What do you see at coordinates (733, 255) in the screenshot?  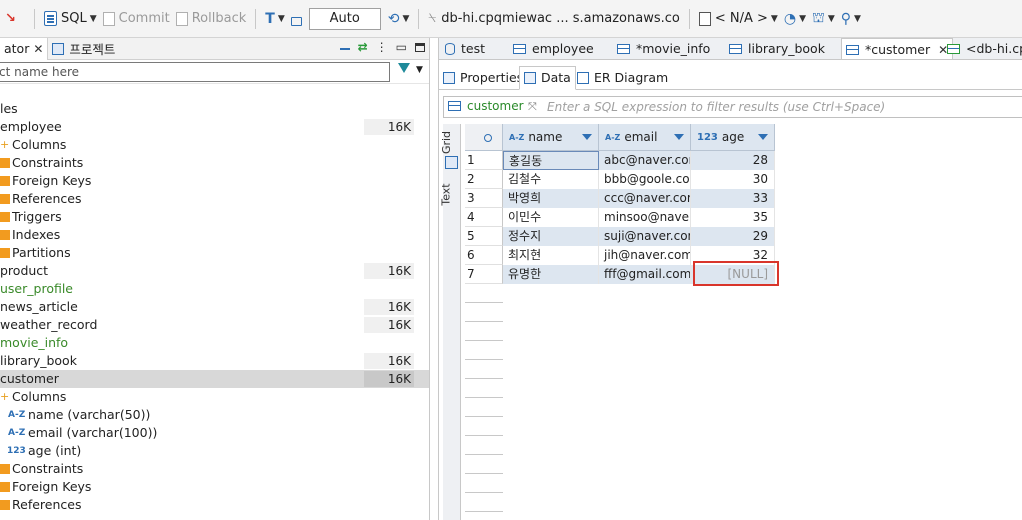 I see `grid-cell-age: 32` at bounding box center [733, 255].